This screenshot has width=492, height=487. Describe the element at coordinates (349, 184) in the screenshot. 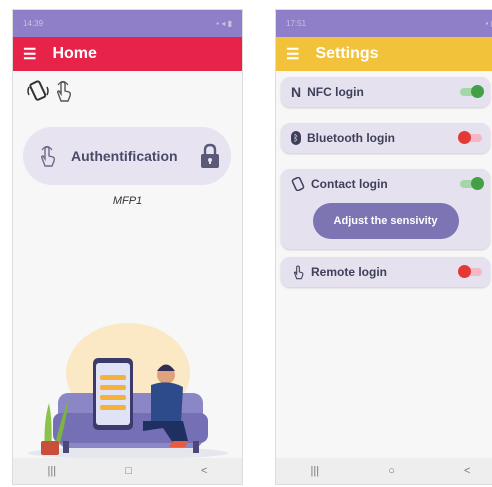

I see `contact-login-label: Contact login` at that location.